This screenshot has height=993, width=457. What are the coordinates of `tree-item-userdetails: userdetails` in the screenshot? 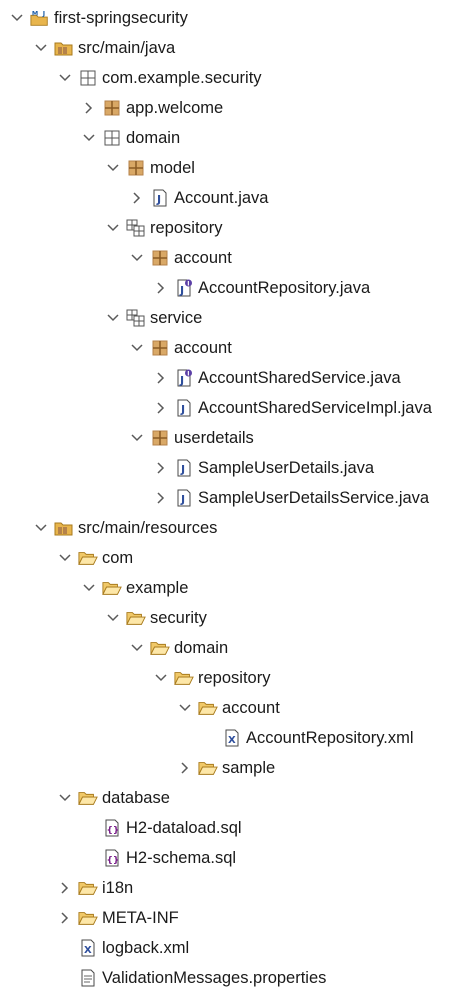 It's located at (127, 438).